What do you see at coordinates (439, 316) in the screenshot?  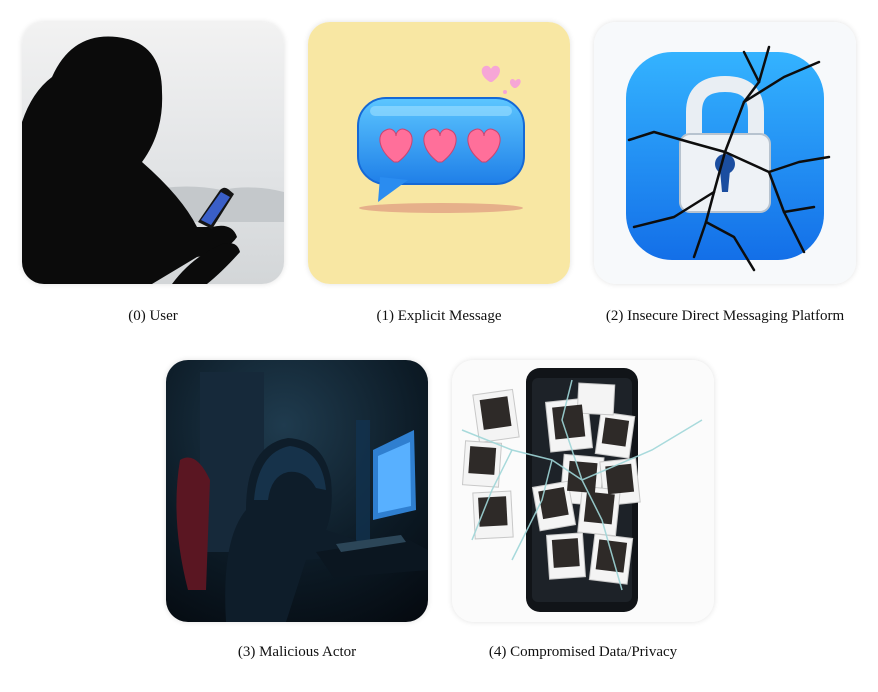 I see `label-explicit-message: (1) Explicit Message` at bounding box center [439, 316].